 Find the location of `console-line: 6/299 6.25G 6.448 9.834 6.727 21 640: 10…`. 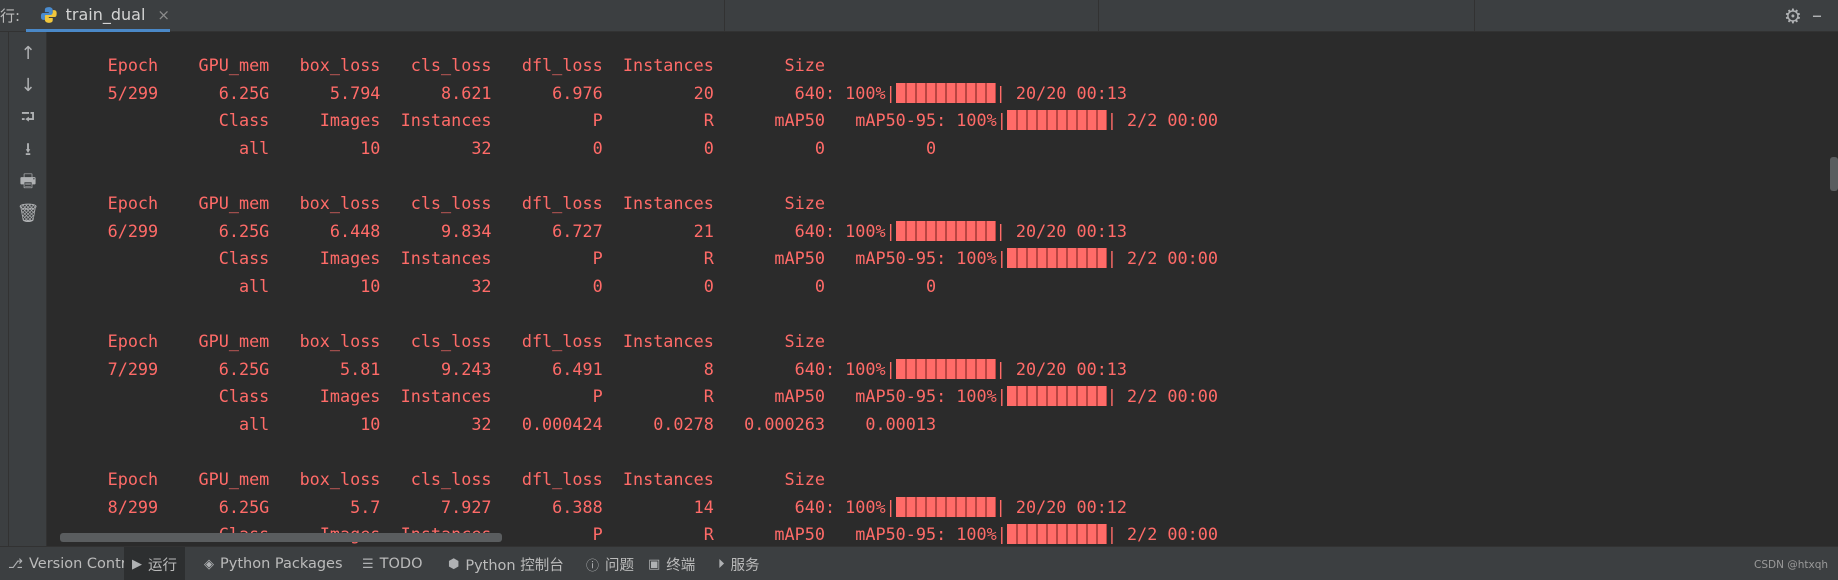

console-line: 6/299 6.25G 6.448 9.834 6.727 21 640: 10… is located at coordinates (632, 232).